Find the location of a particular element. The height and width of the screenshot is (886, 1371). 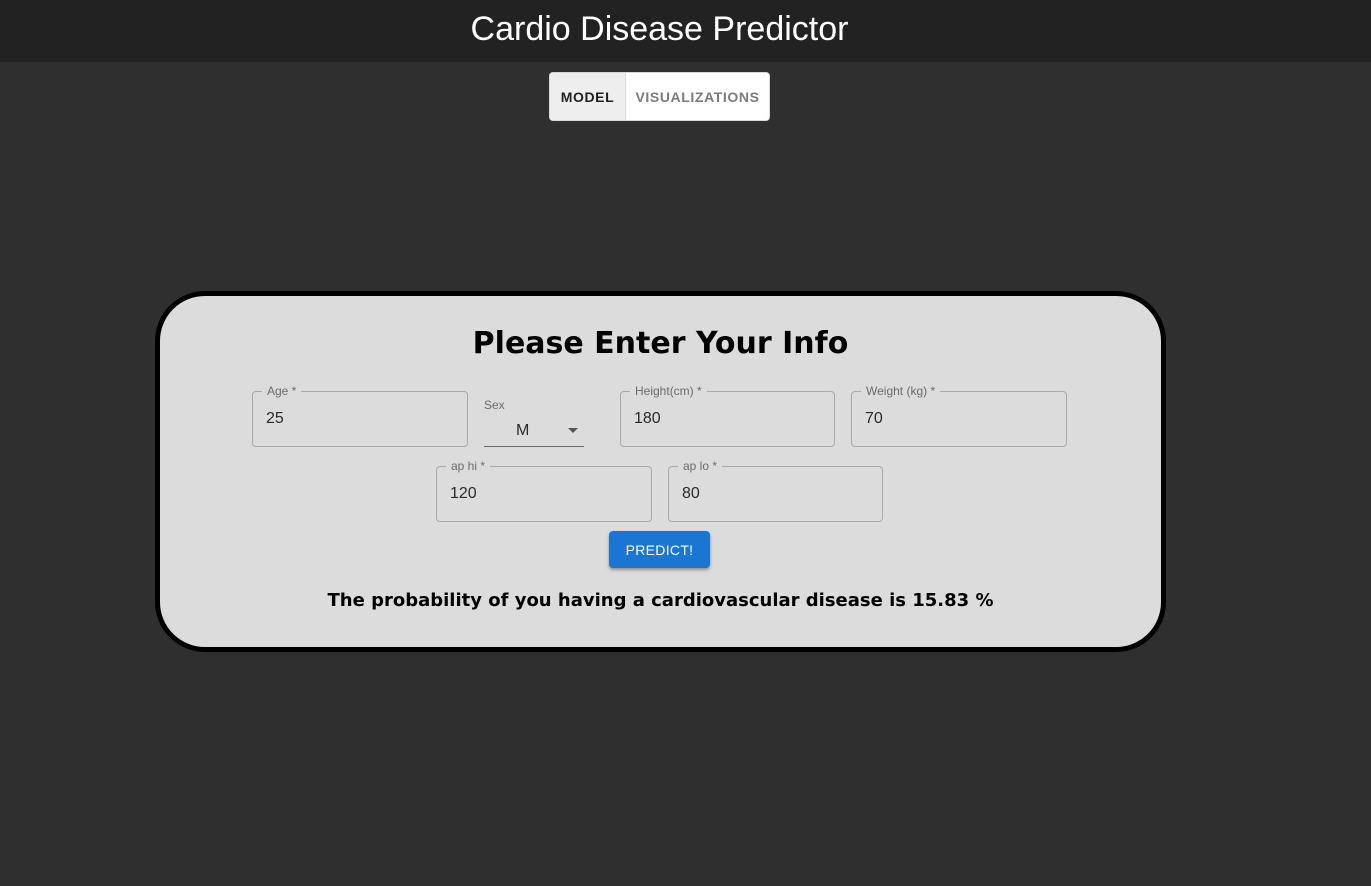

age-label: Age * is located at coordinates (282, 391).